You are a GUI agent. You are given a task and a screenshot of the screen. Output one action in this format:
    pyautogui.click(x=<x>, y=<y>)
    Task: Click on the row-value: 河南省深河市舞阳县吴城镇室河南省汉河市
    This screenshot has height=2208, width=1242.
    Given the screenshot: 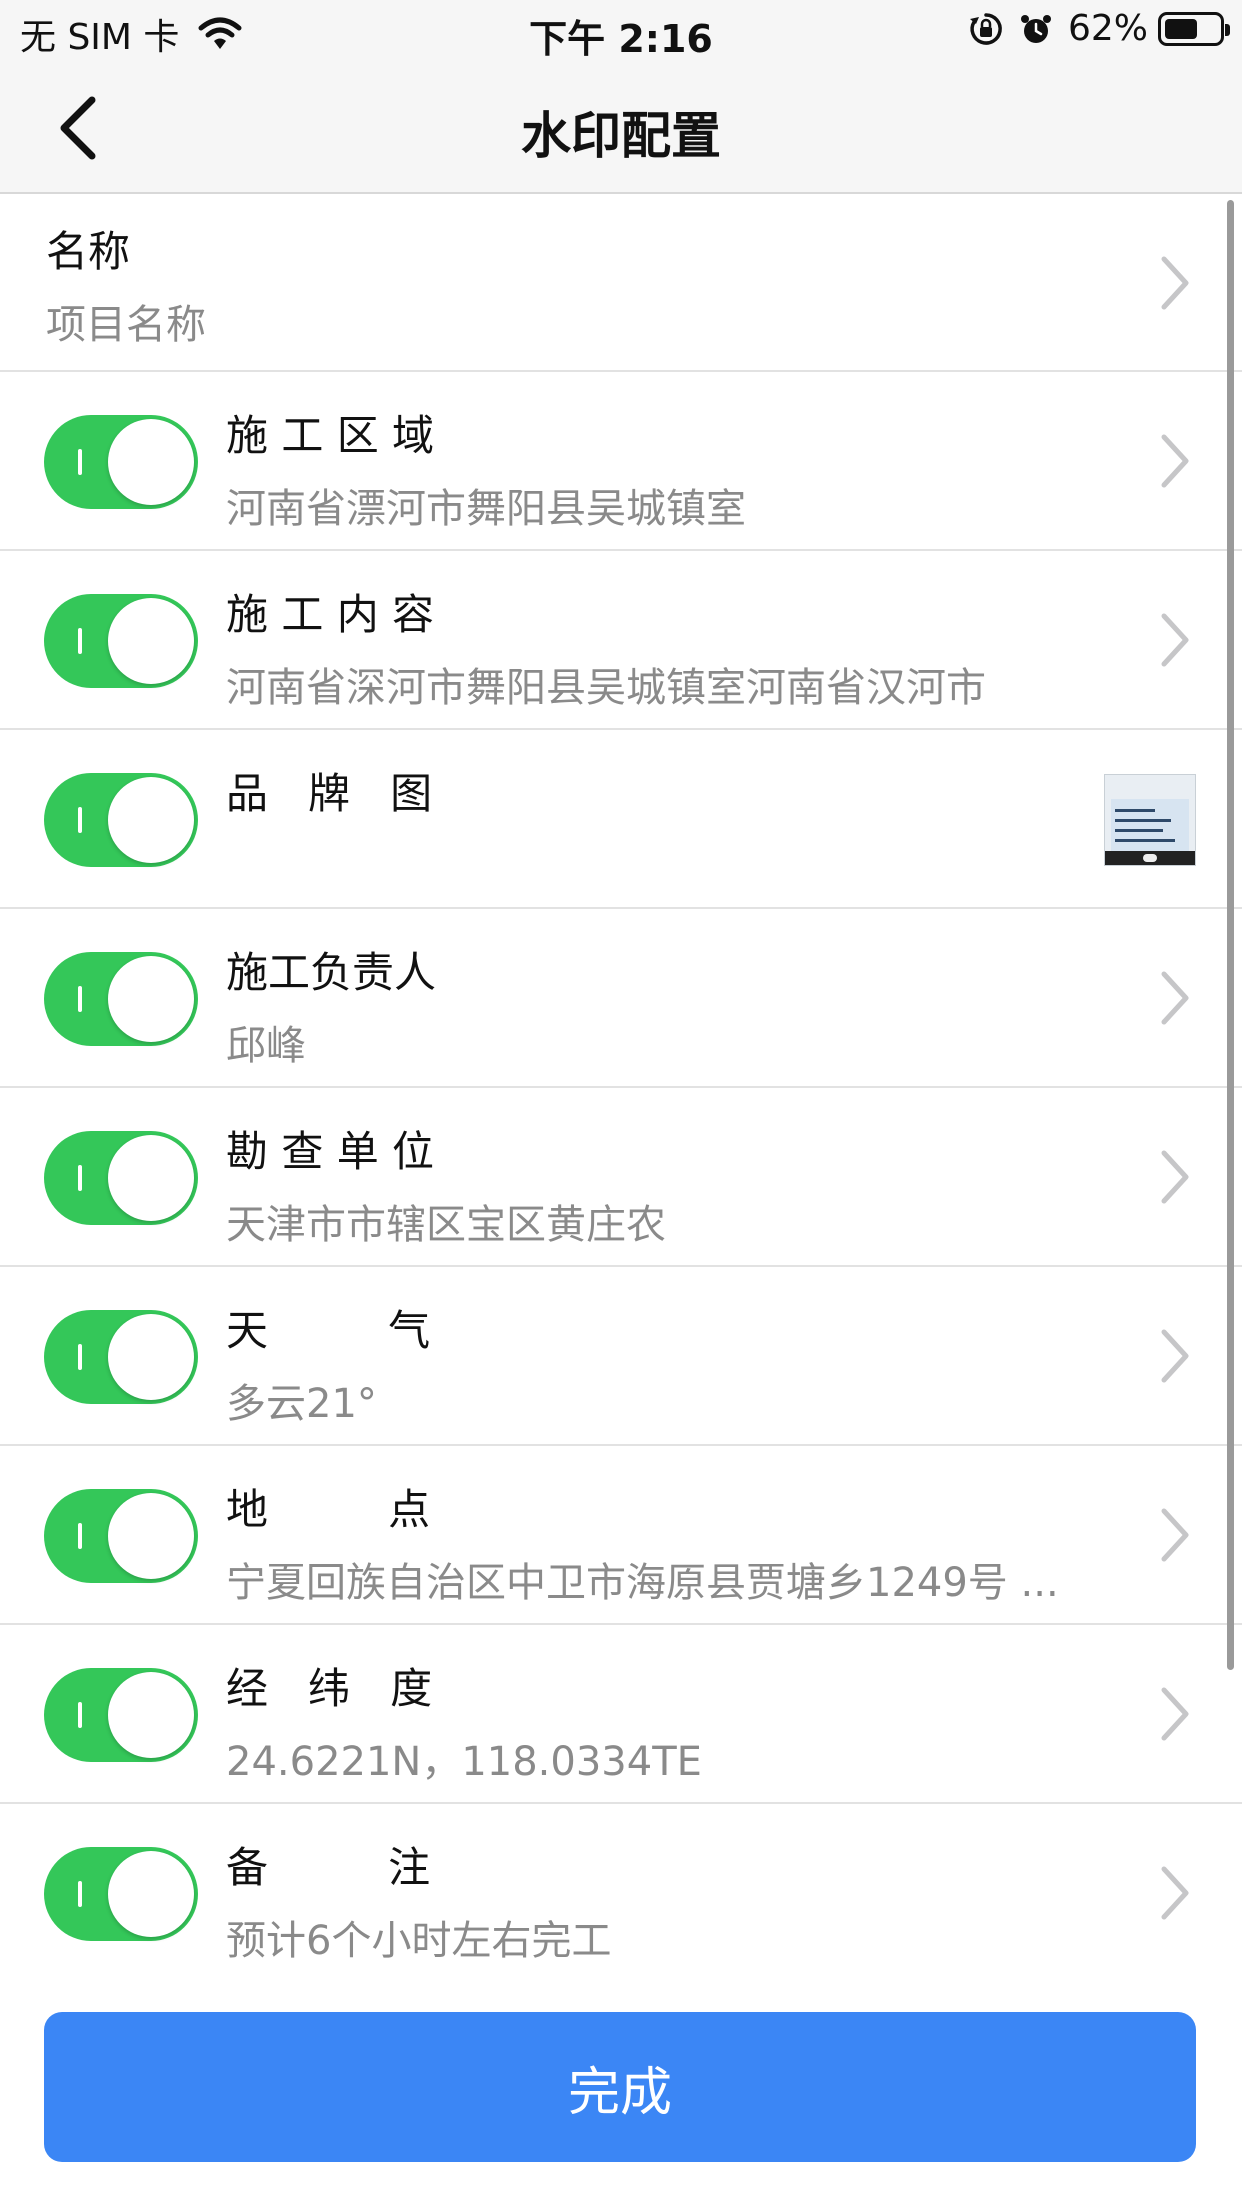 What is the action you would take?
    pyautogui.click(x=606, y=688)
    